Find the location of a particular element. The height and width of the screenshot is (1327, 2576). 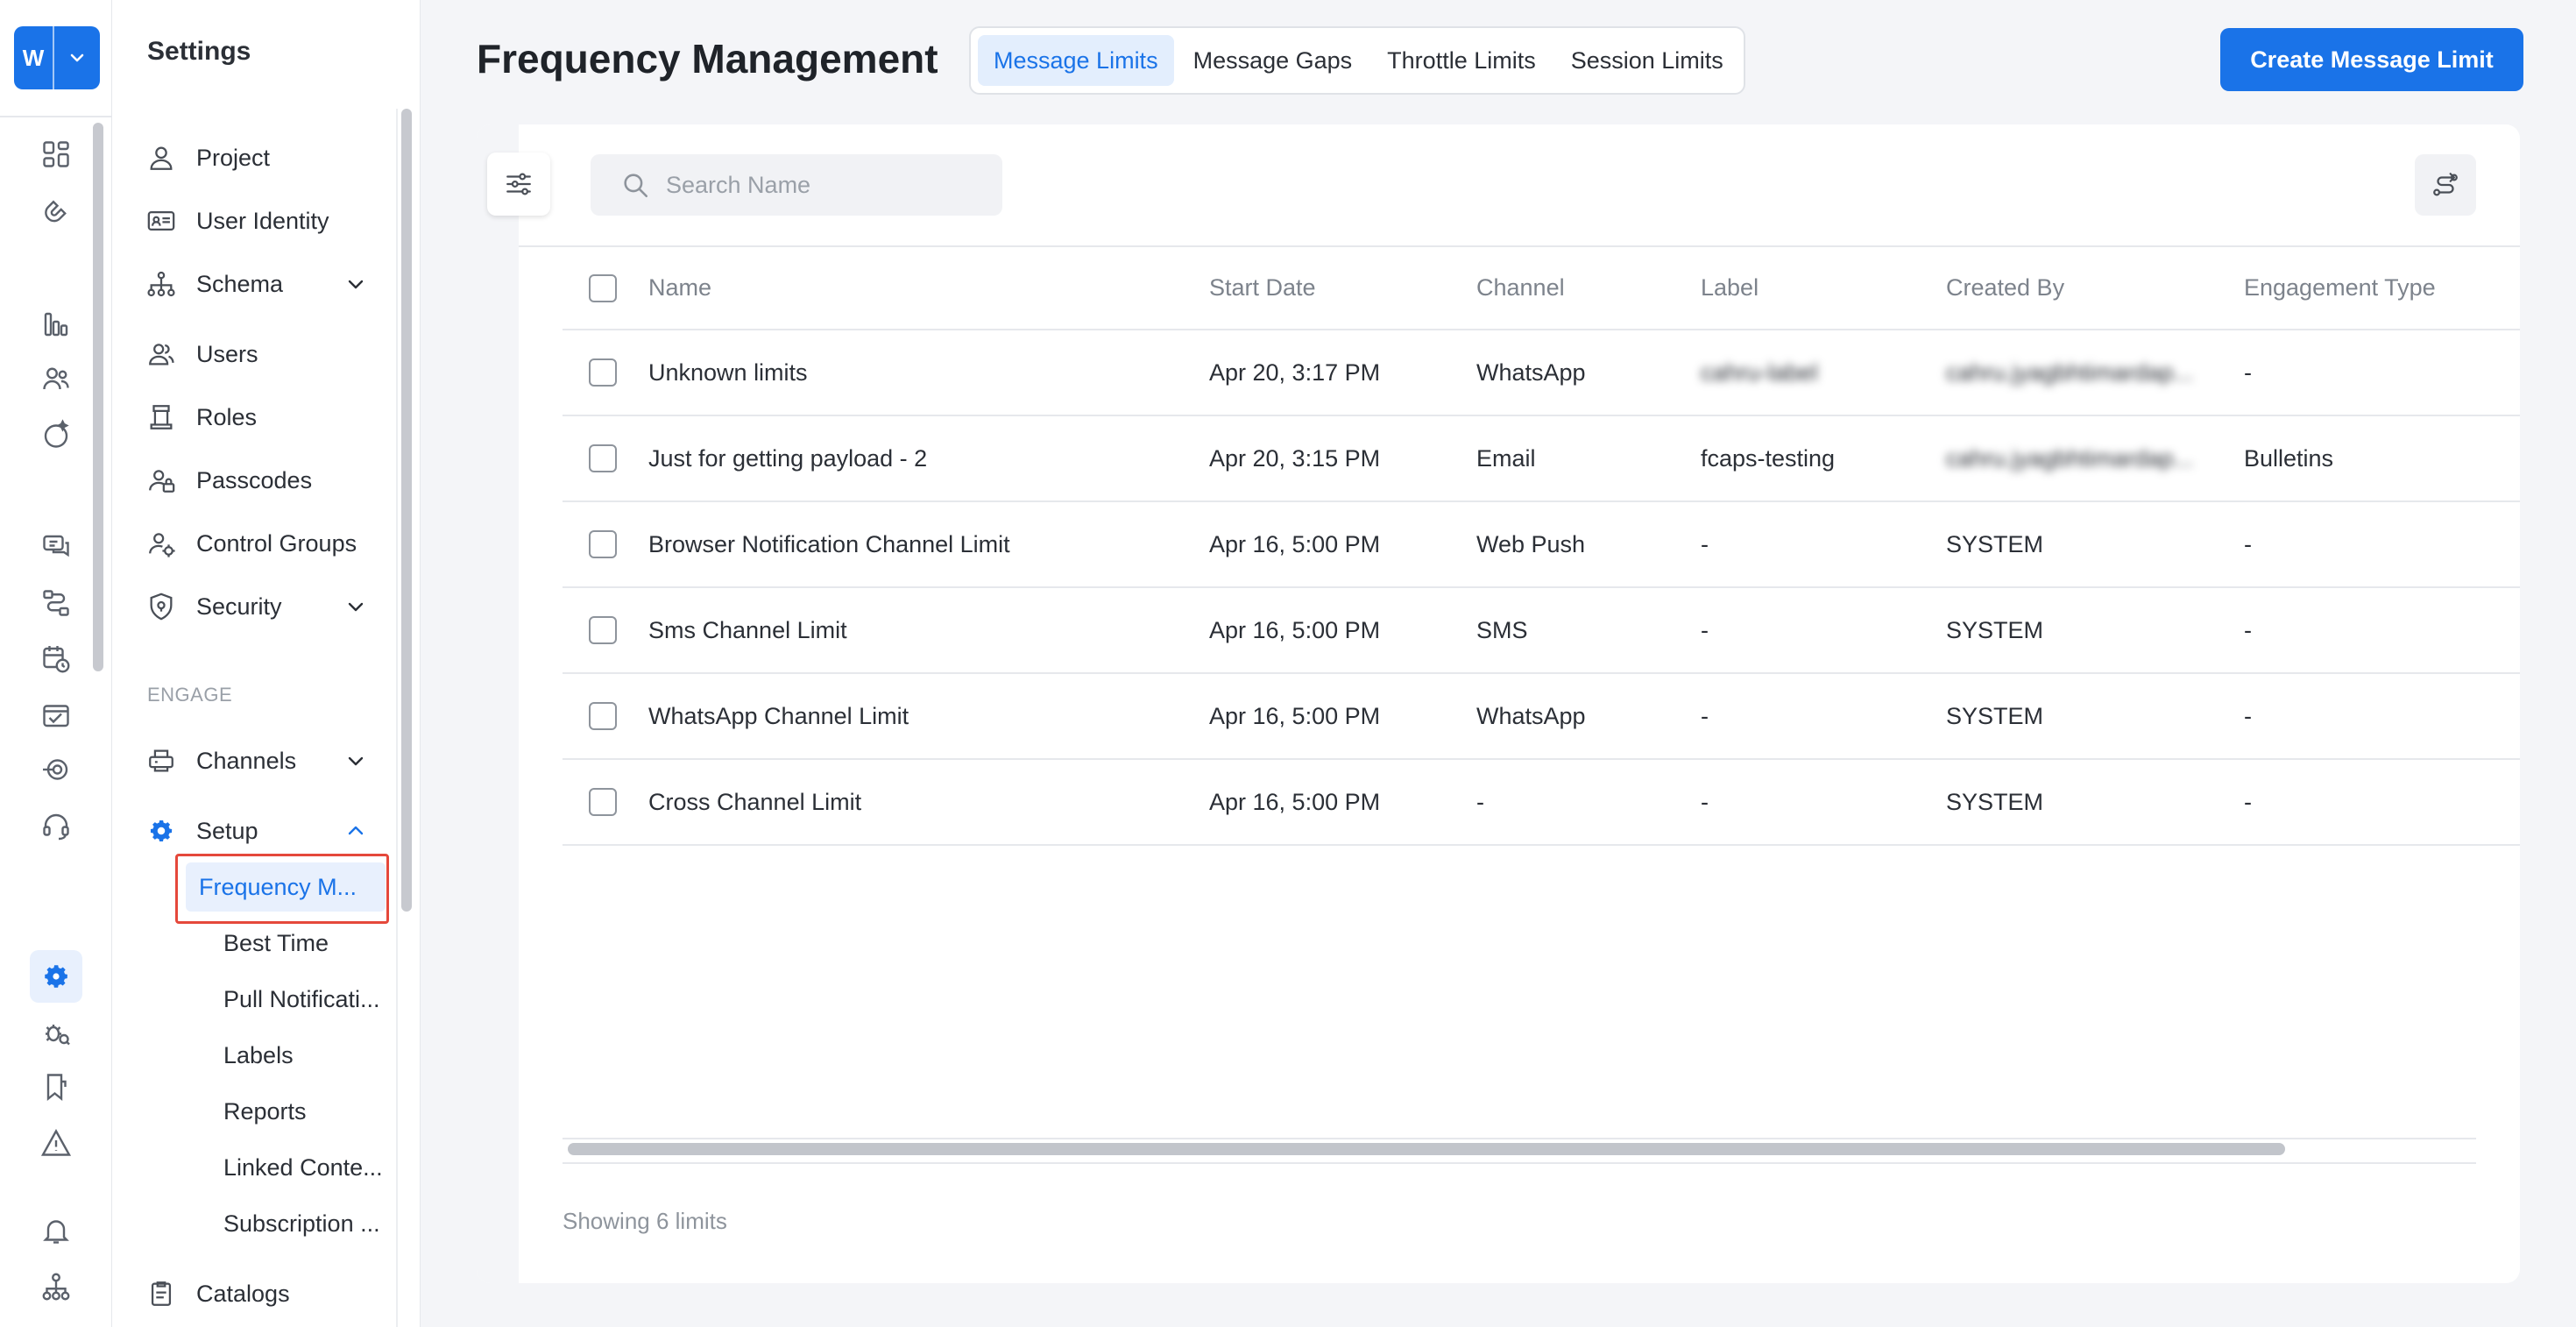

column-header-label: Label is located at coordinates (1823, 288).